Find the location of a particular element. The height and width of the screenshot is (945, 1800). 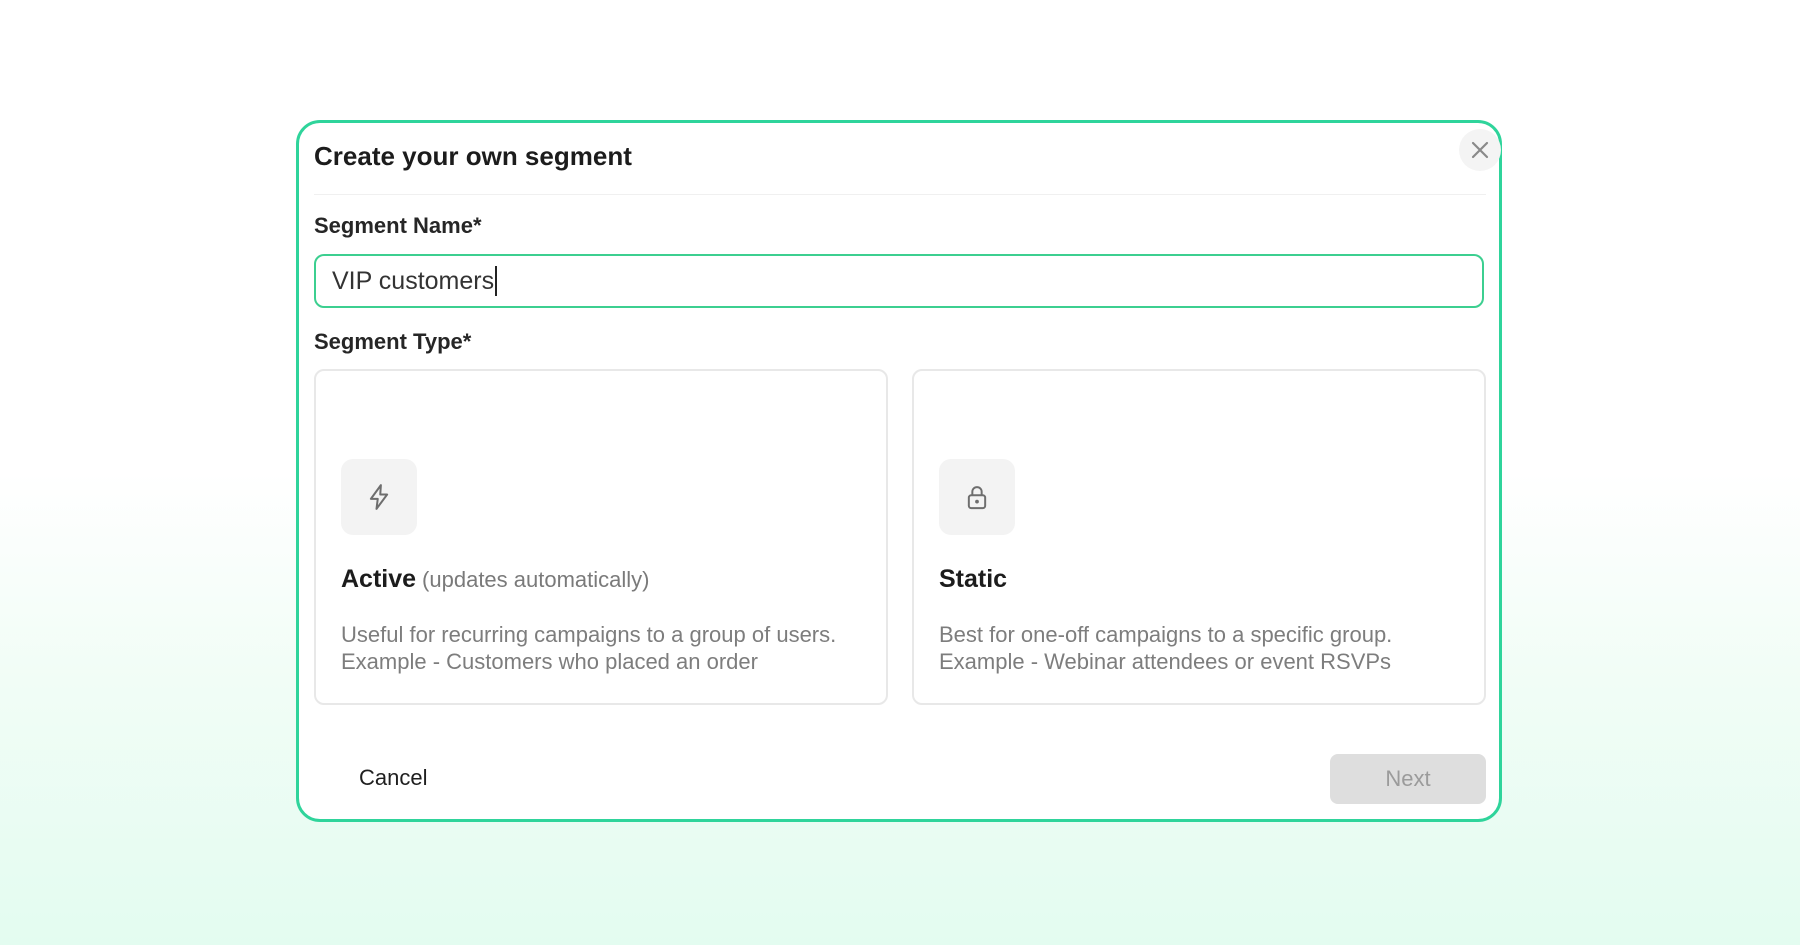

static-option-title-text: Static is located at coordinates (973, 579).